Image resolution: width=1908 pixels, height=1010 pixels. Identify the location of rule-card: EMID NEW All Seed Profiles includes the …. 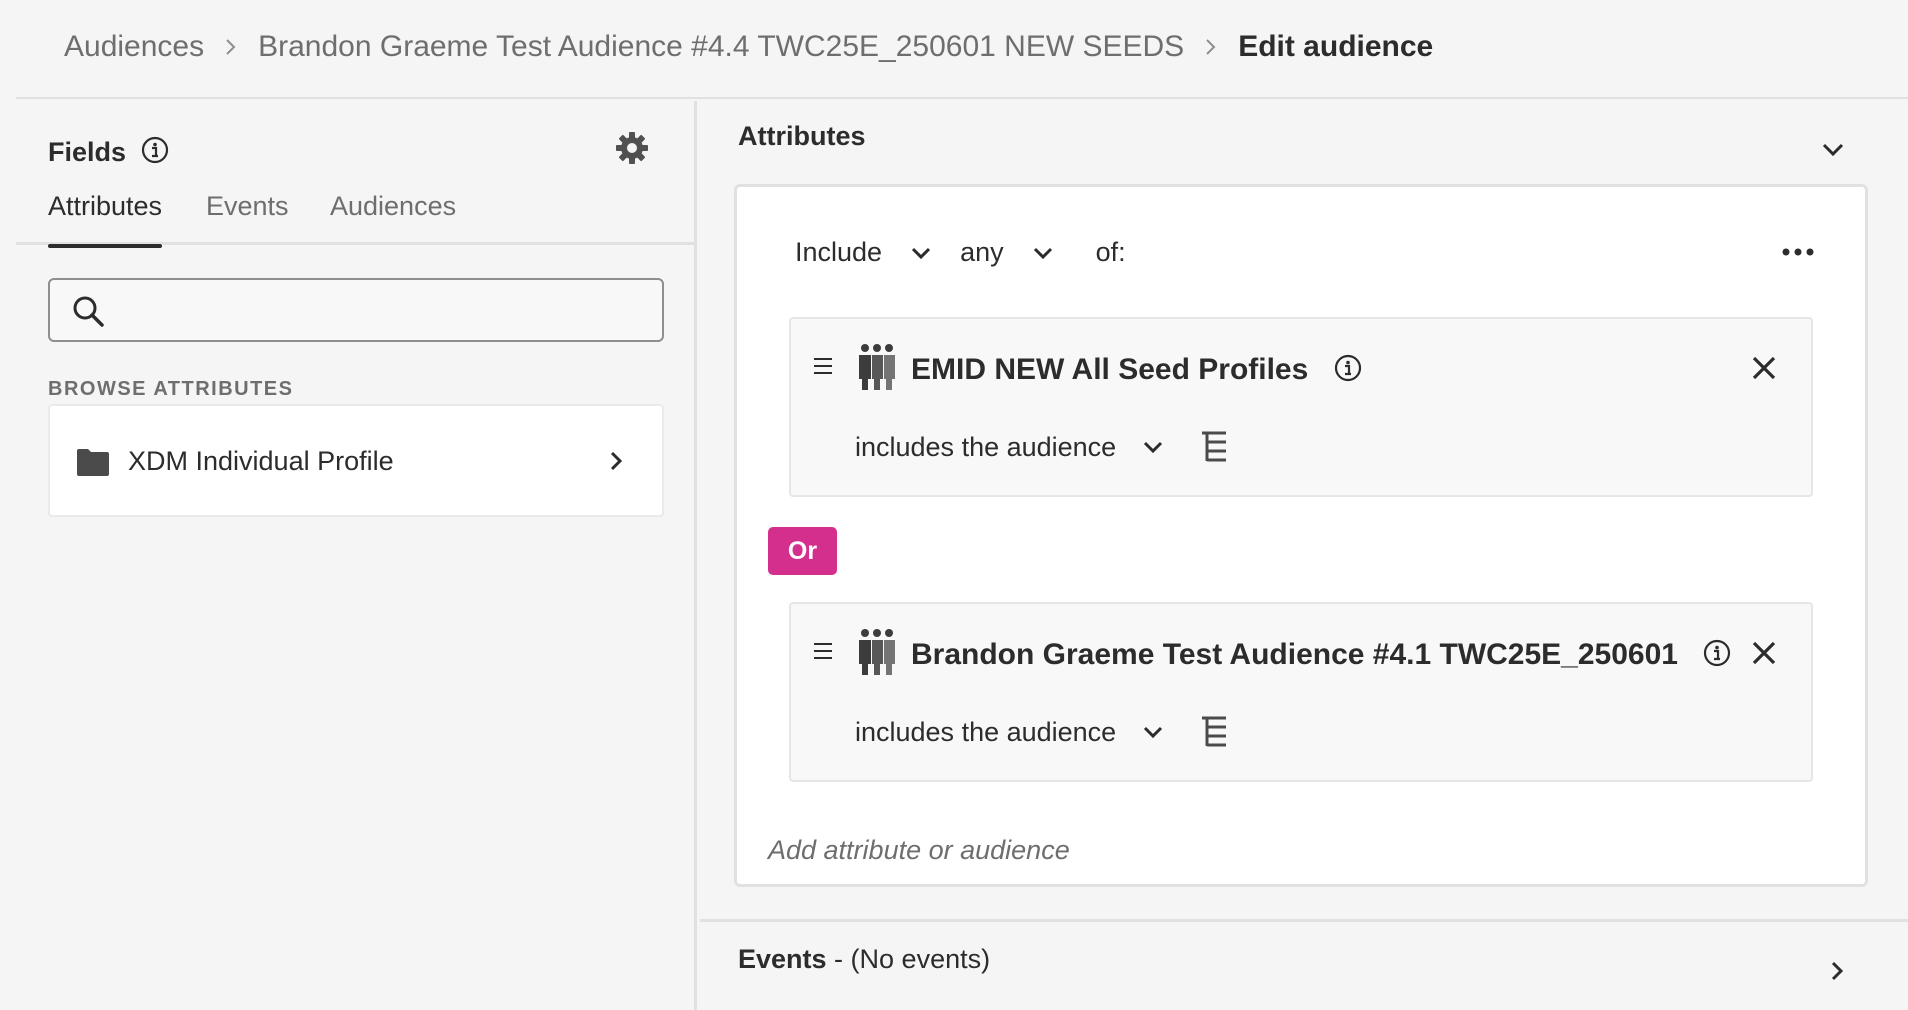
(1301, 407).